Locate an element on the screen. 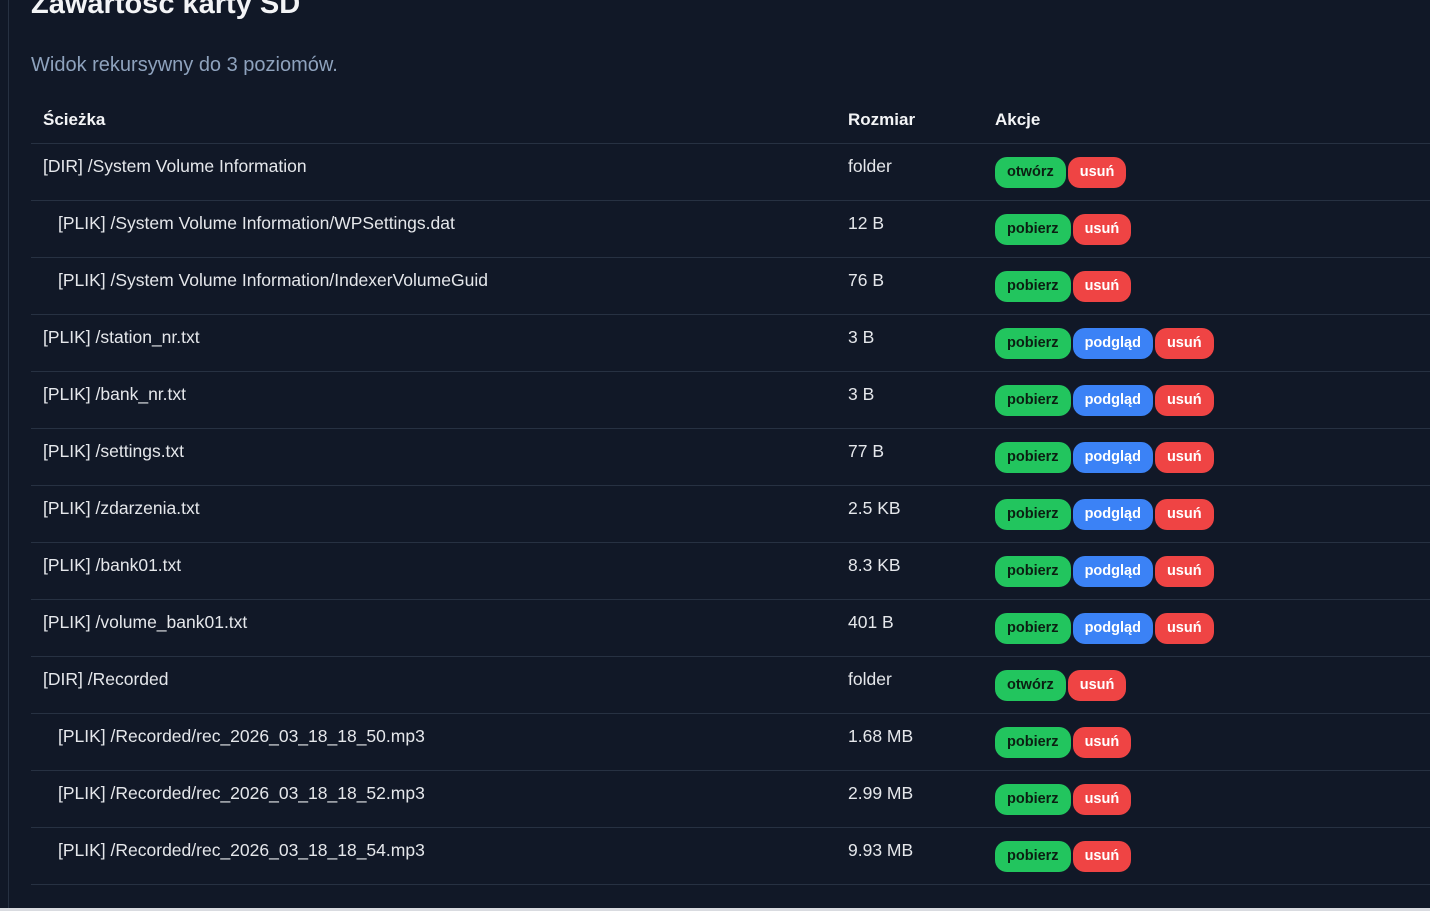 The width and height of the screenshot is (1430, 911). table-header: Ścieżka Rozmiar Akcje is located at coordinates (730, 120).